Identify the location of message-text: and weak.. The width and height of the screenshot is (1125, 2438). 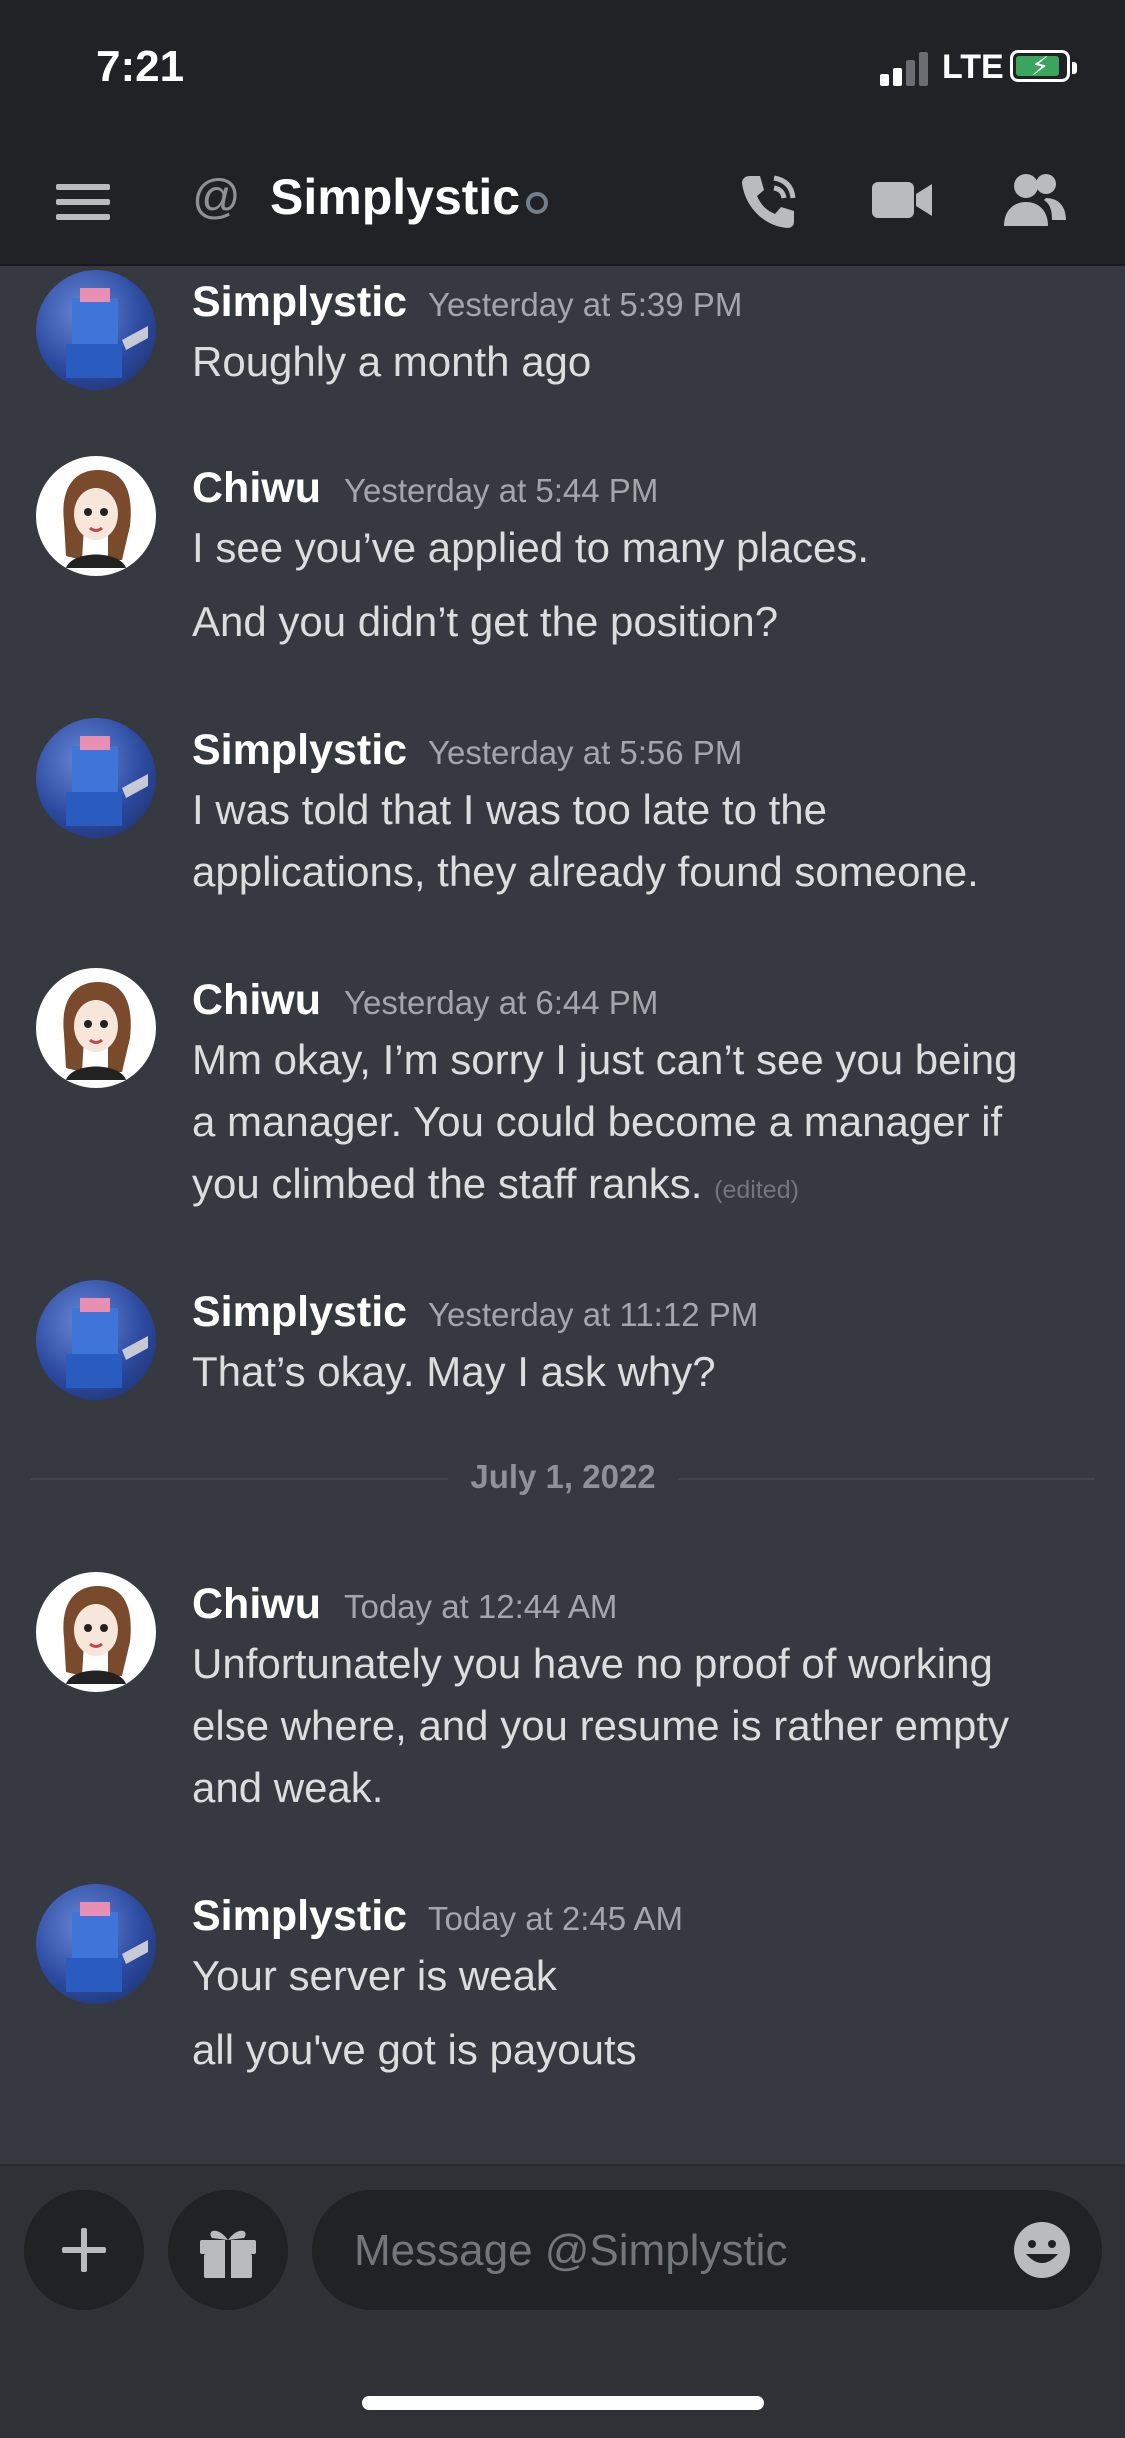
(288, 1787).